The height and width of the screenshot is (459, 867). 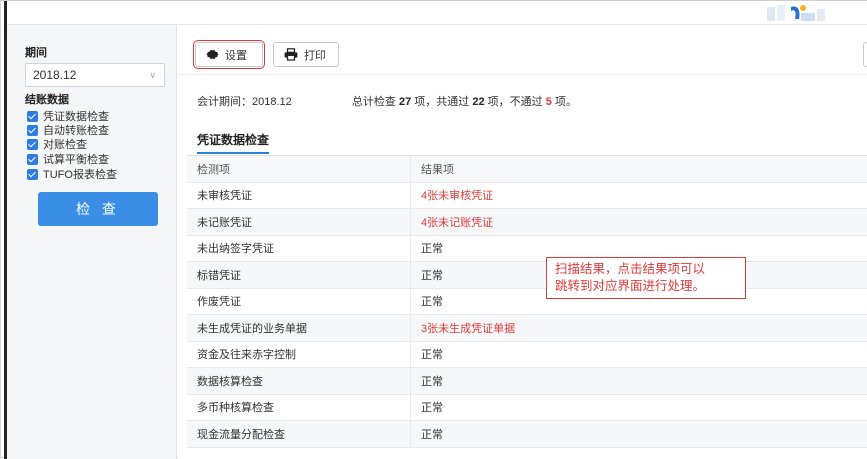 I want to click on callout-line-2: 跳转到对应界面进行处理。, so click(x=630, y=286).